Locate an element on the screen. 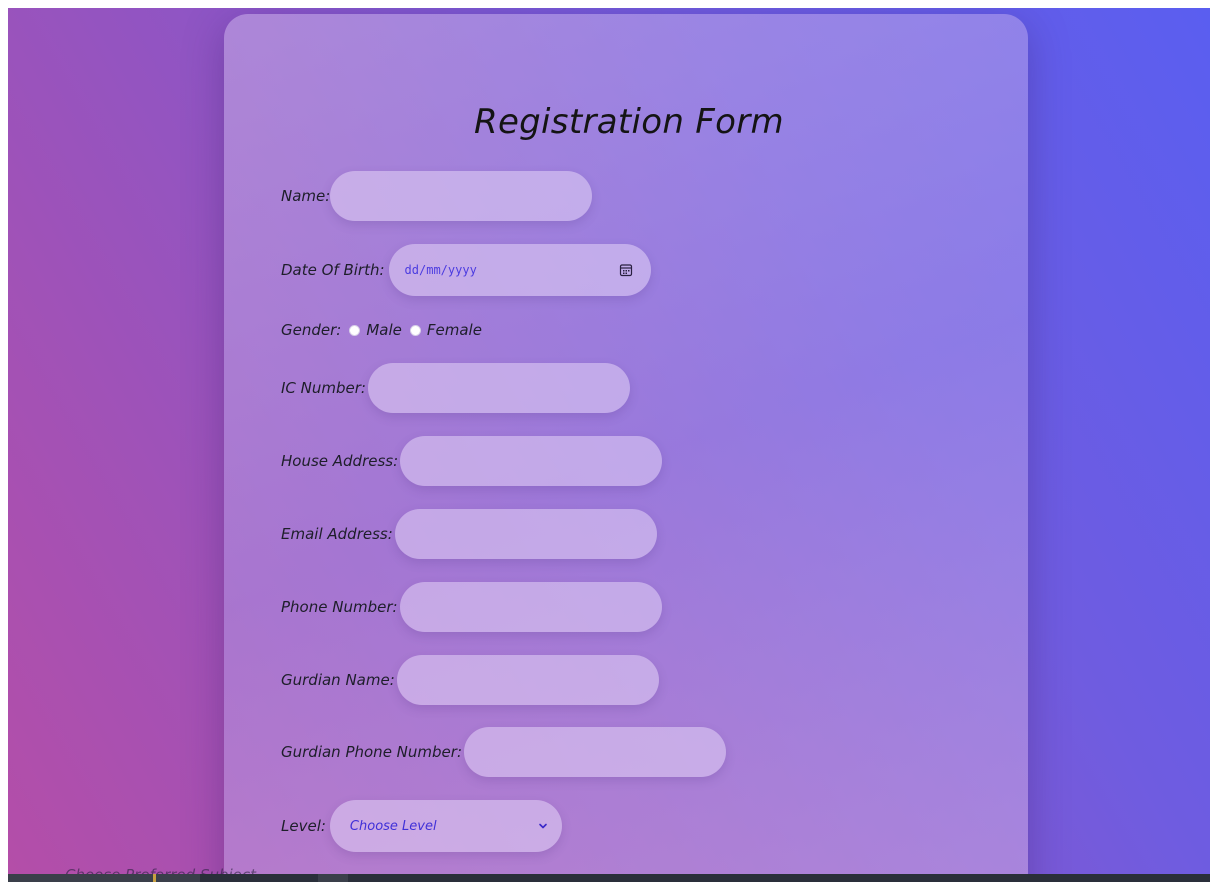 Image resolution: width=1213 pixels, height=882 pixels. ic-number-input is located at coordinates (498, 388).